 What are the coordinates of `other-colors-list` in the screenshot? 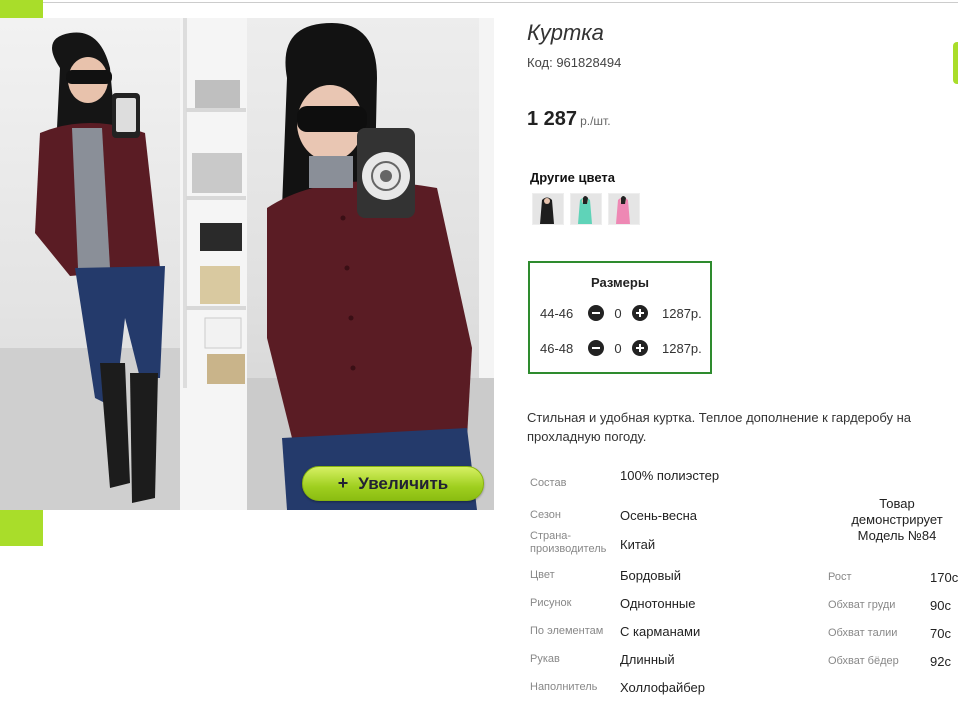 It's located at (586, 209).